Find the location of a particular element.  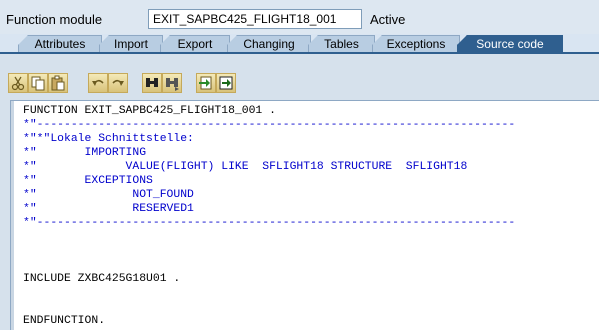

status-label: Active is located at coordinates (388, 19).